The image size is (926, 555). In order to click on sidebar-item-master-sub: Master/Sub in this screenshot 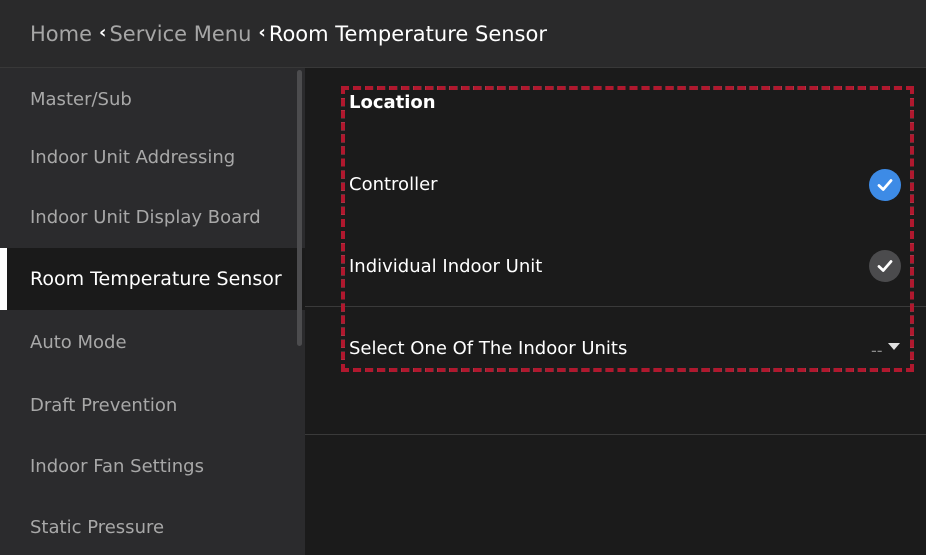, I will do `click(152, 99)`.